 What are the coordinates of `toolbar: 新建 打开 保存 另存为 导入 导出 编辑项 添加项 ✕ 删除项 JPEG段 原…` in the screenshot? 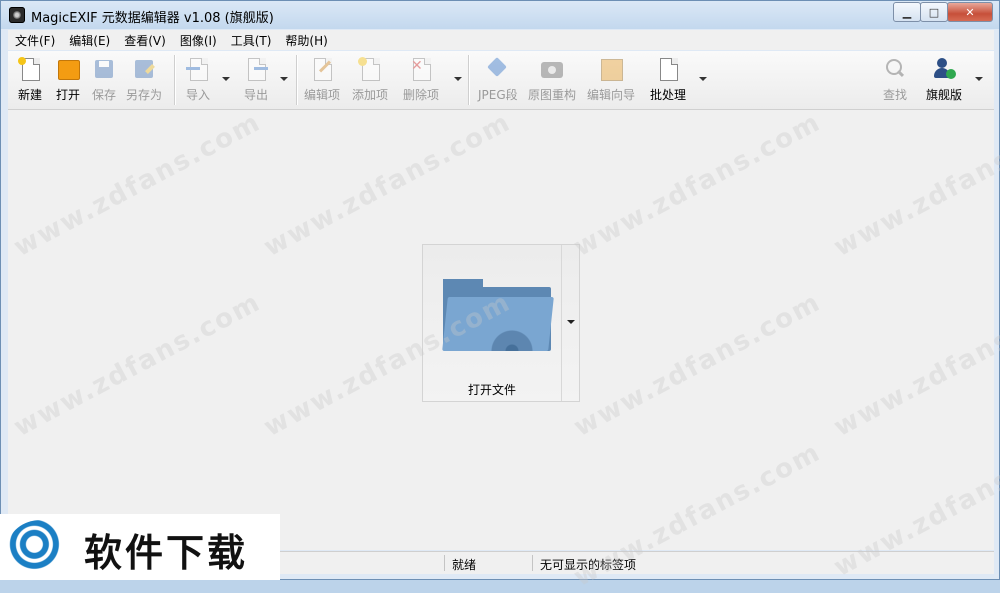 It's located at (501, 80).